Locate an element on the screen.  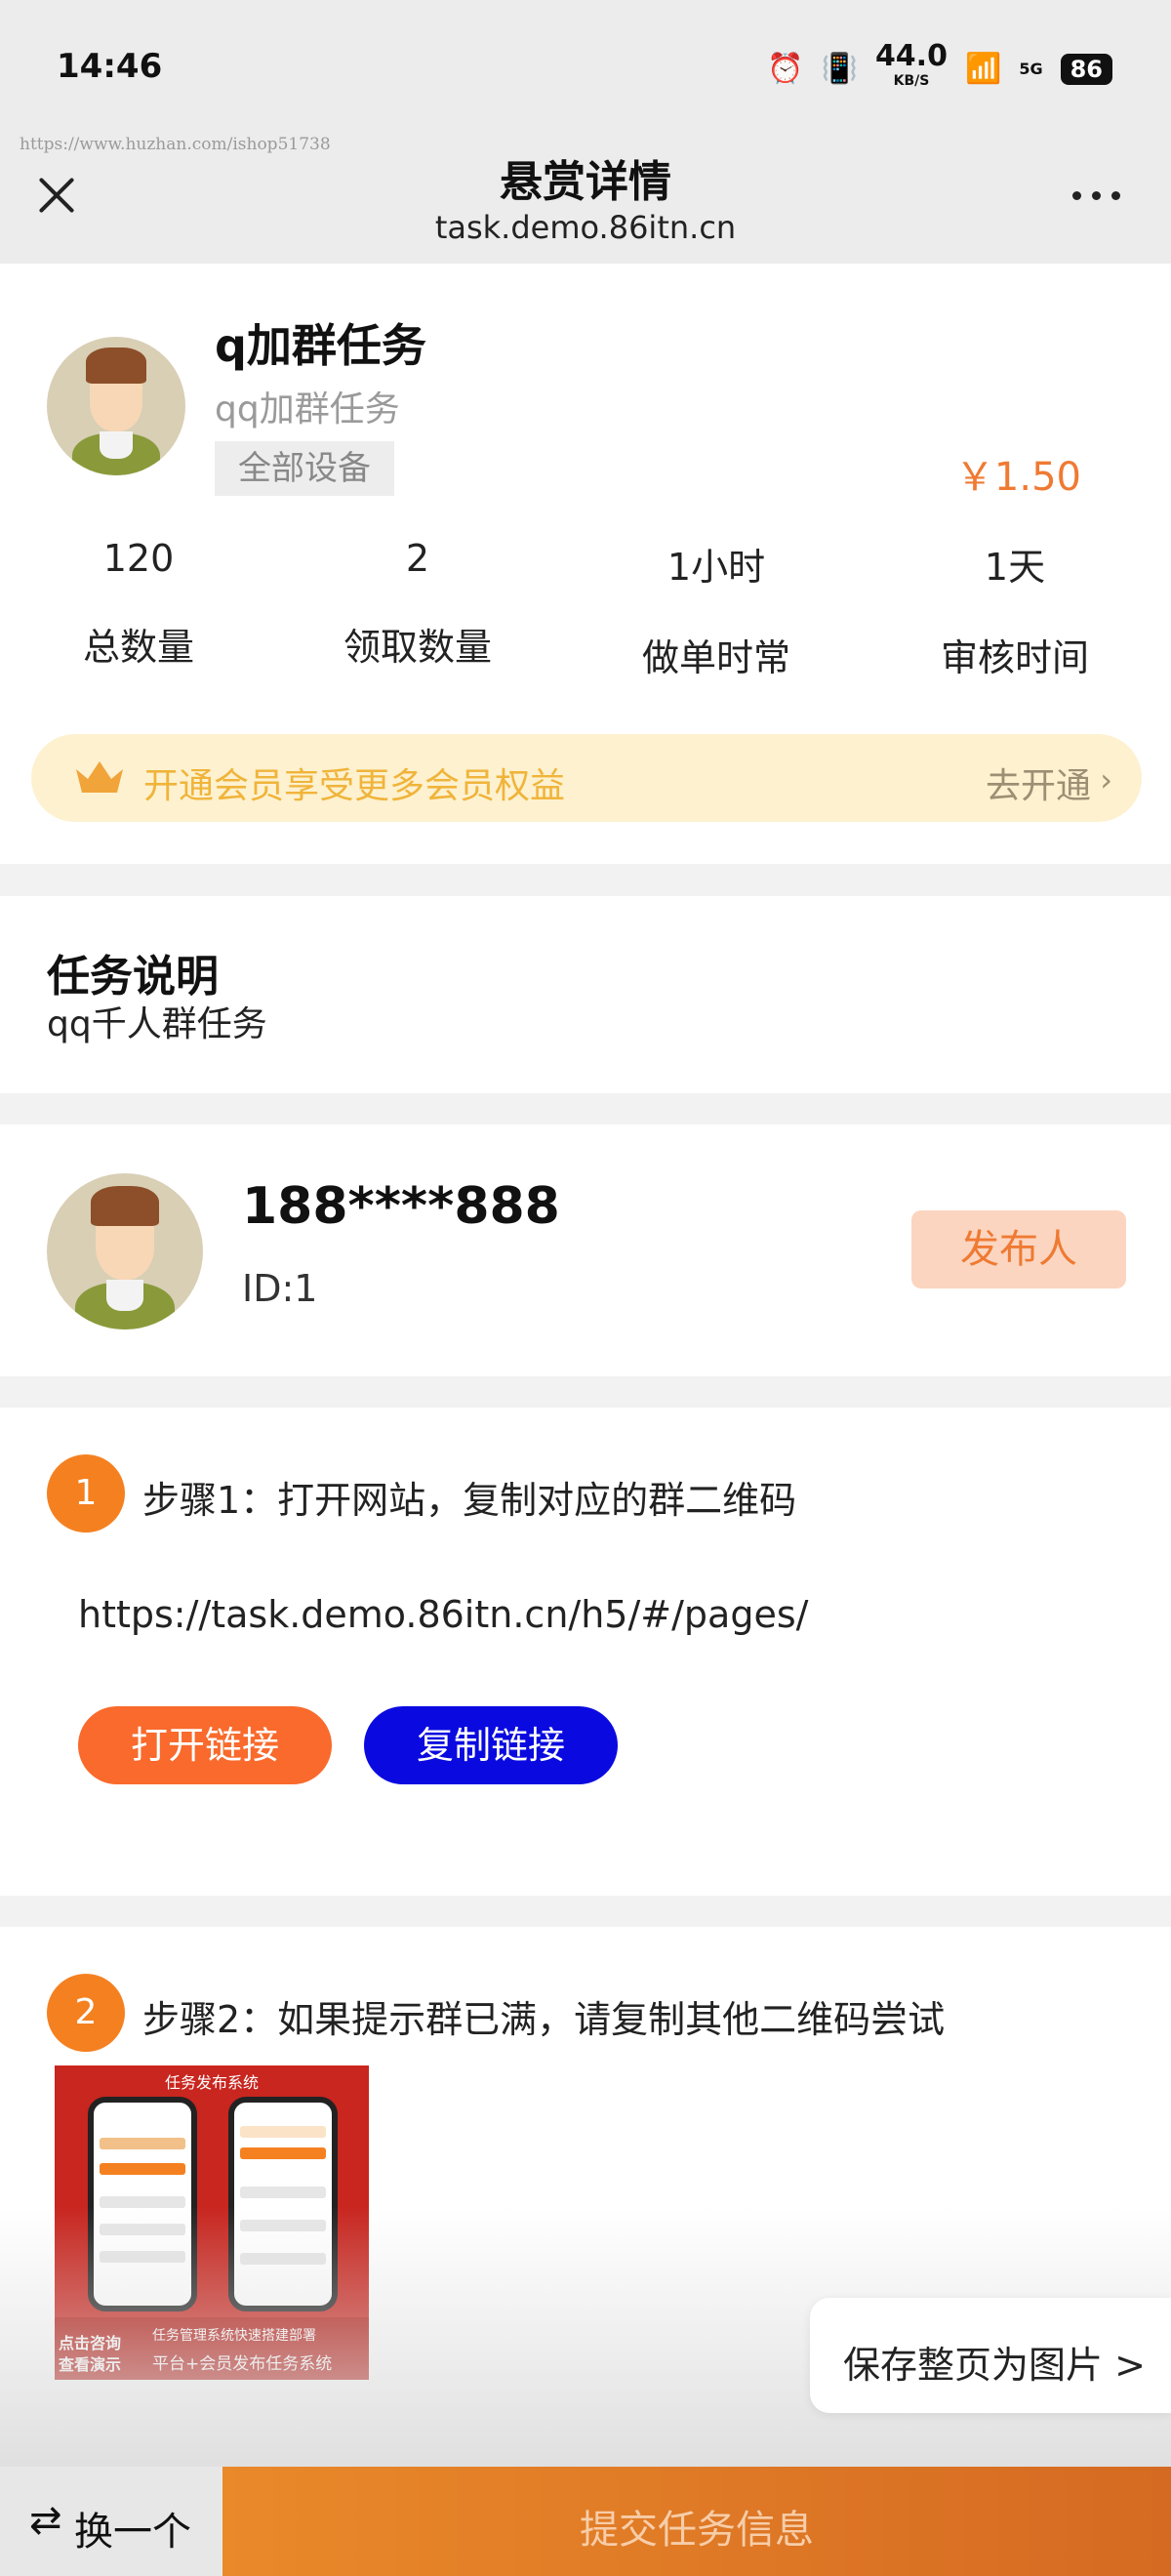
submit-task-button: 提交任务信息 is located at coordinates (696, 2521).